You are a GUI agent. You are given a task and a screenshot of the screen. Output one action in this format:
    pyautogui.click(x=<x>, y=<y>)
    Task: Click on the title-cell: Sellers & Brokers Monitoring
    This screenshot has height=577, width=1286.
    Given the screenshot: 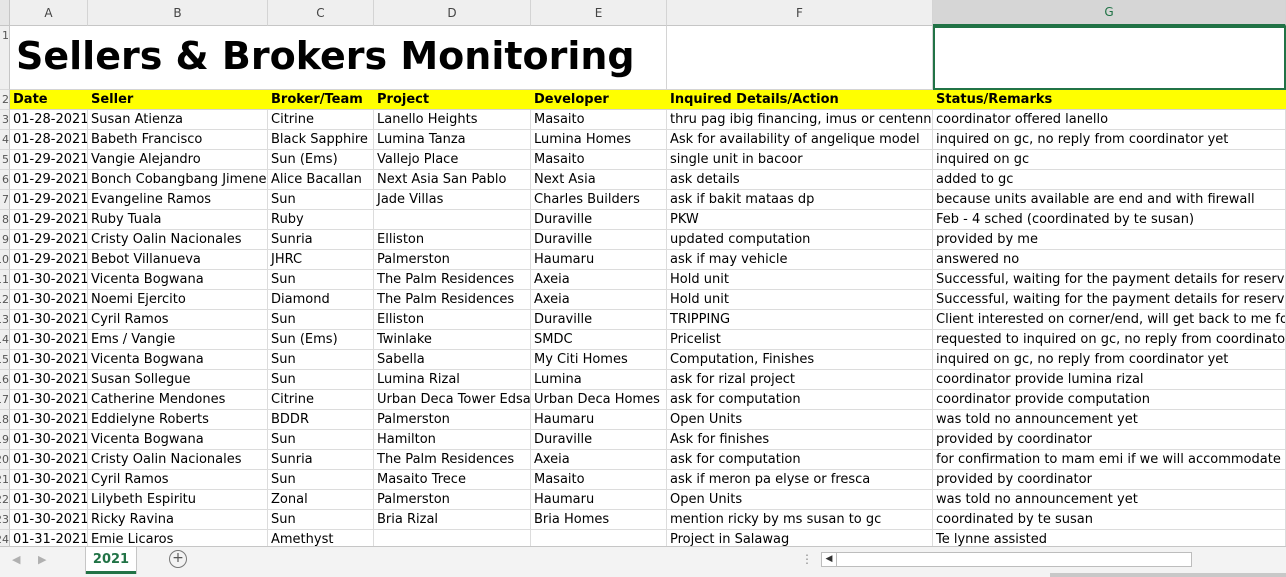 What is the action you would take?
    pyautogui.click(x=338, y=58)
    